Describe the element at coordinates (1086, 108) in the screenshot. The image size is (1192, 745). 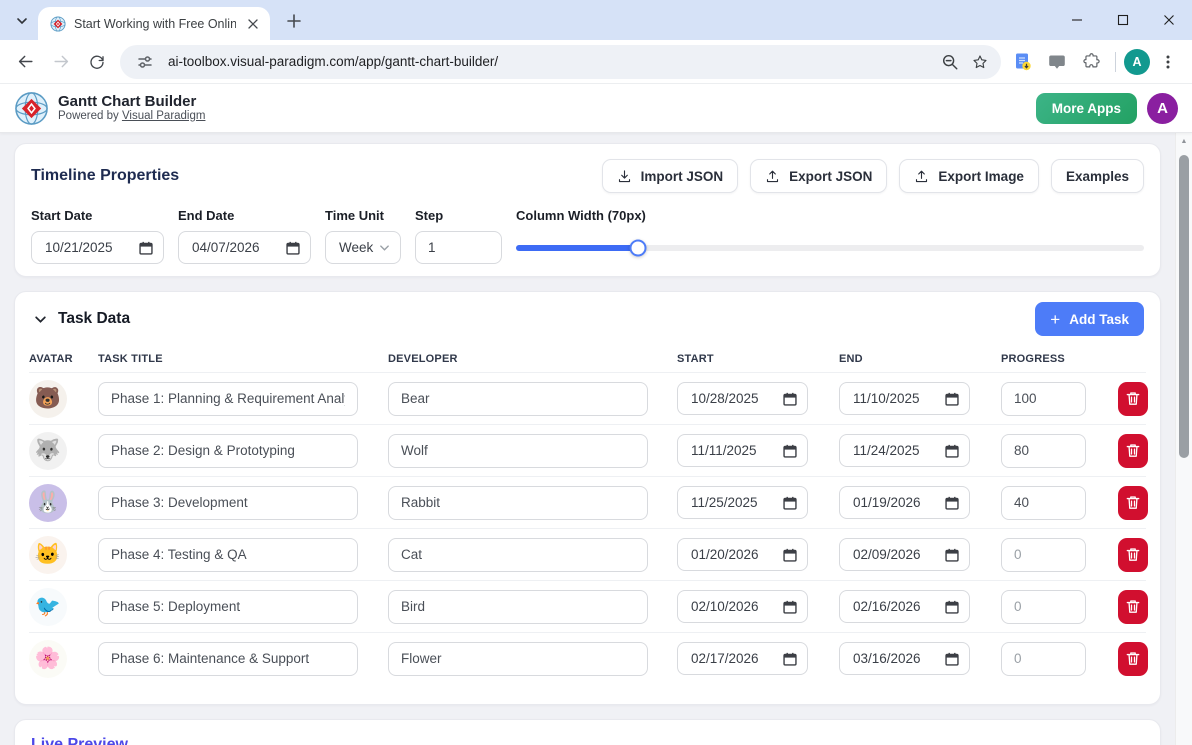
I see `more-apps-button: More Apps` at that location.